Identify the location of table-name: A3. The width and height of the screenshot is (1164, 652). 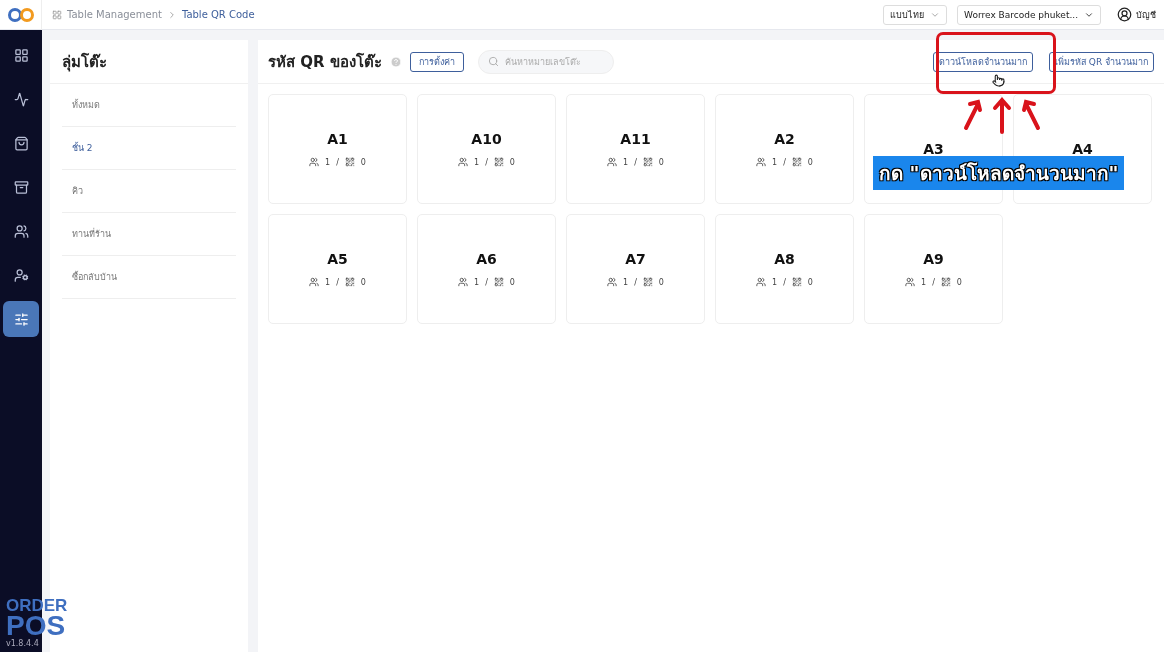
(933, 149).